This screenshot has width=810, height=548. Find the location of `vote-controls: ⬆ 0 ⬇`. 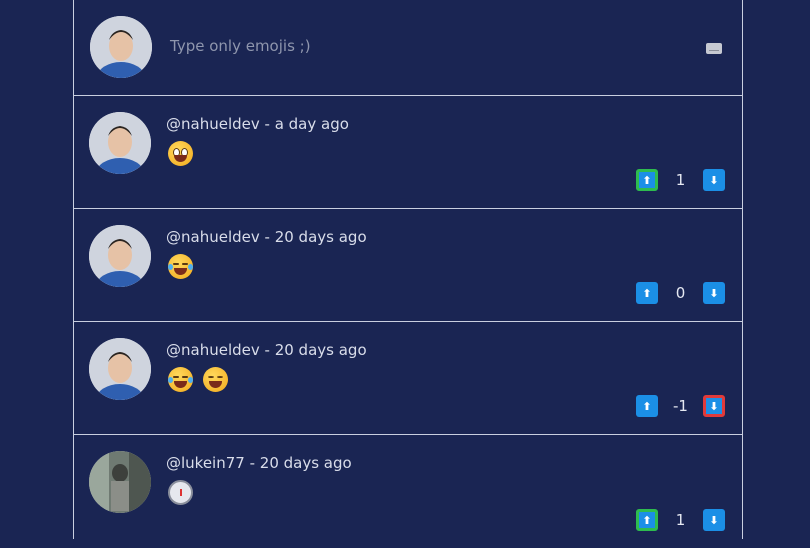

vote-controls: ⬆ 0 ⬇ is located at coordinates (680, 293).